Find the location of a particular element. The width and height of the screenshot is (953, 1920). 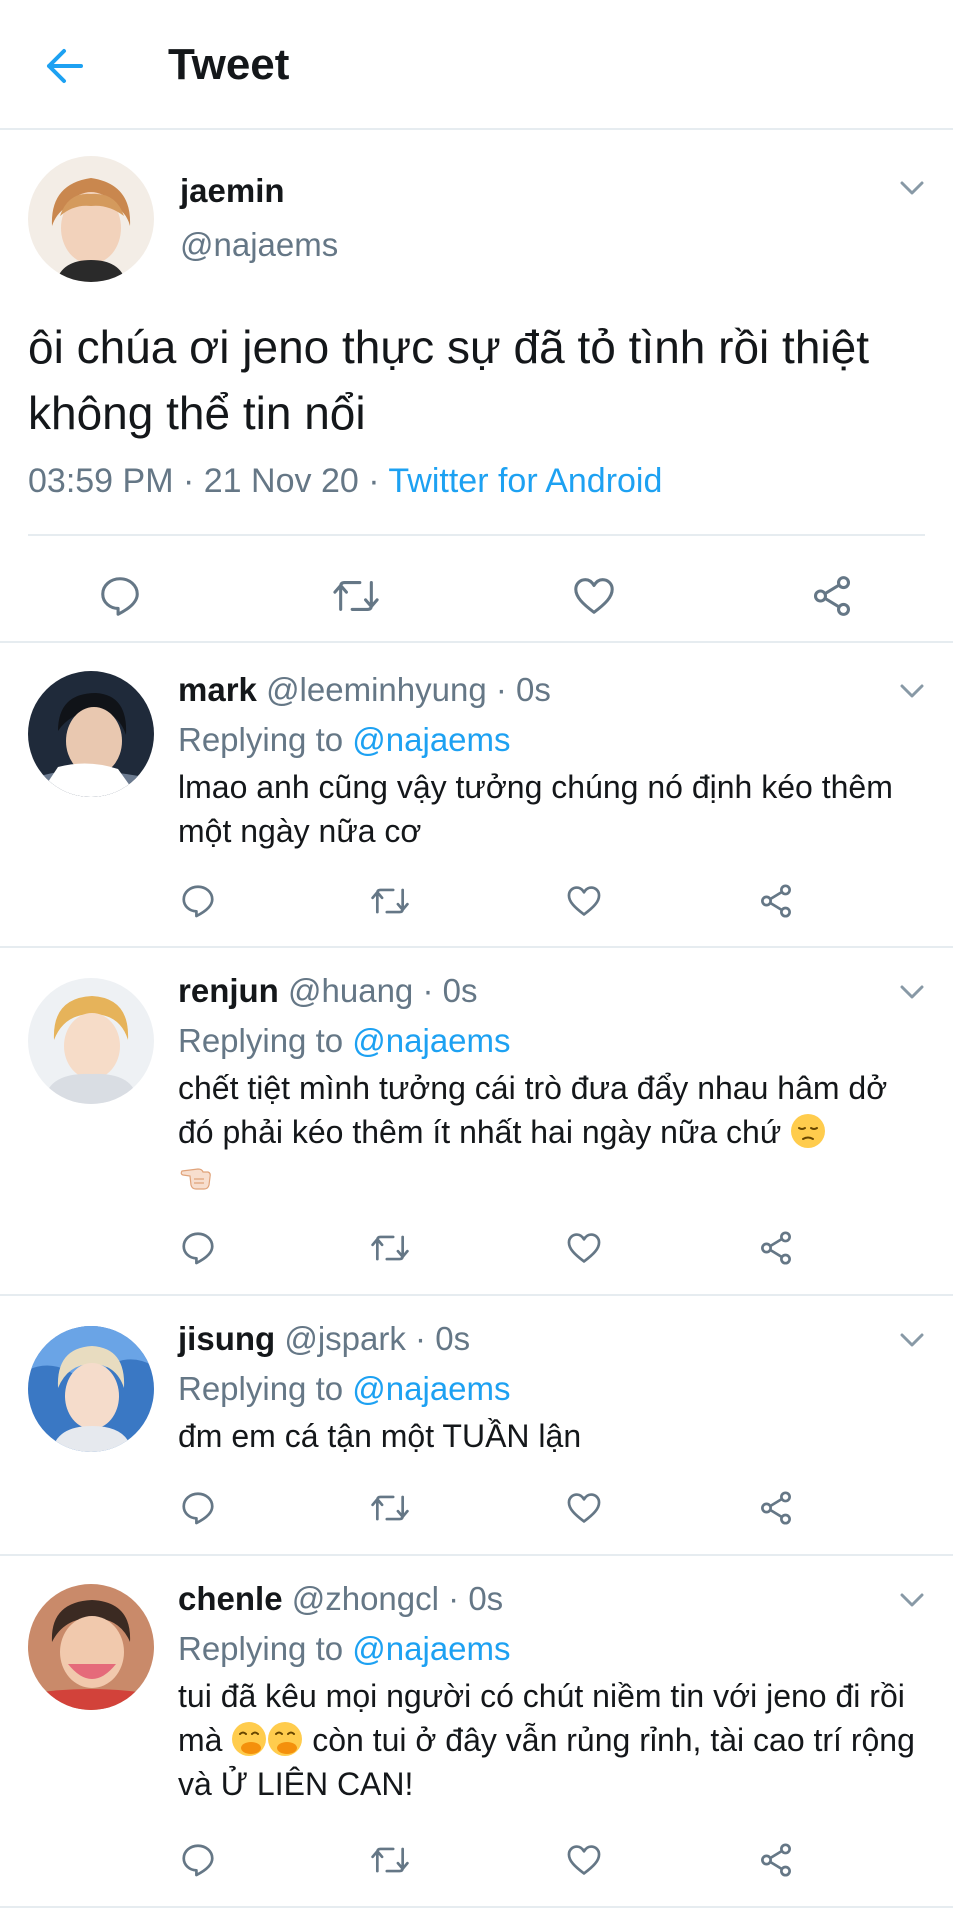

backhand-index-pointing-left-icon is located at coordinates (195, 1179).